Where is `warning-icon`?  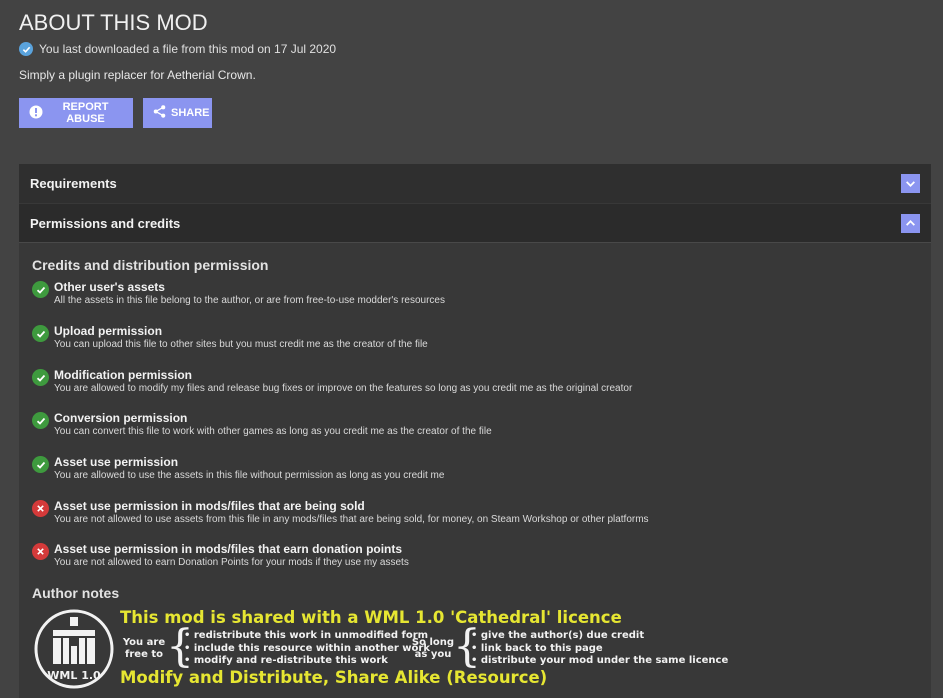
warning-icon is located at coordinates (36, 113).